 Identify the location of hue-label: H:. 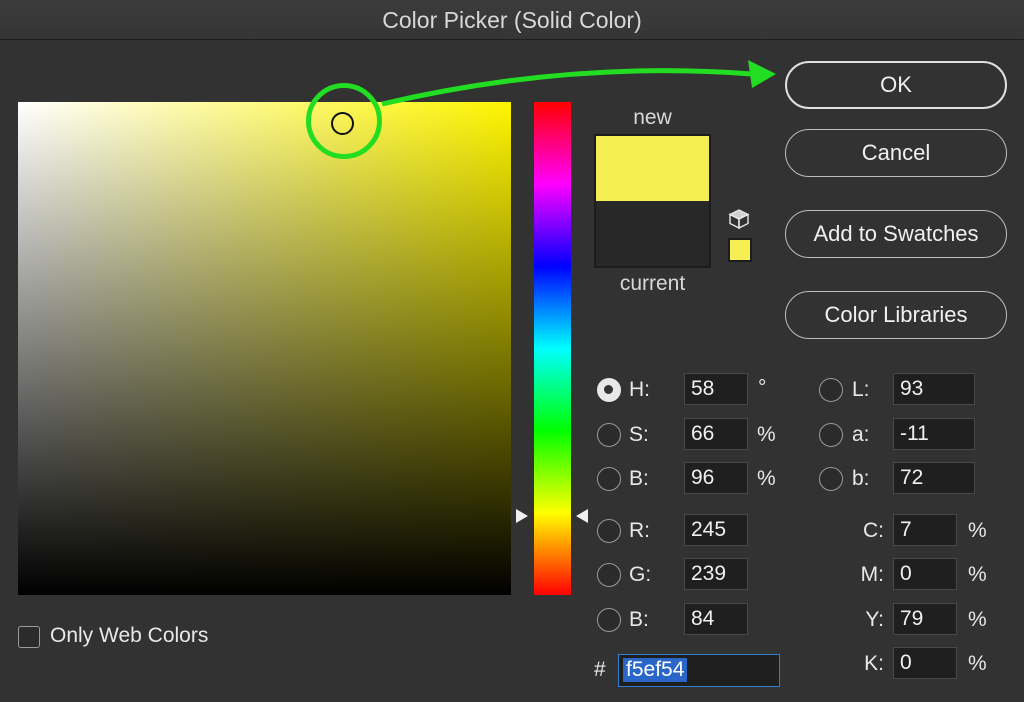
(639, 389).